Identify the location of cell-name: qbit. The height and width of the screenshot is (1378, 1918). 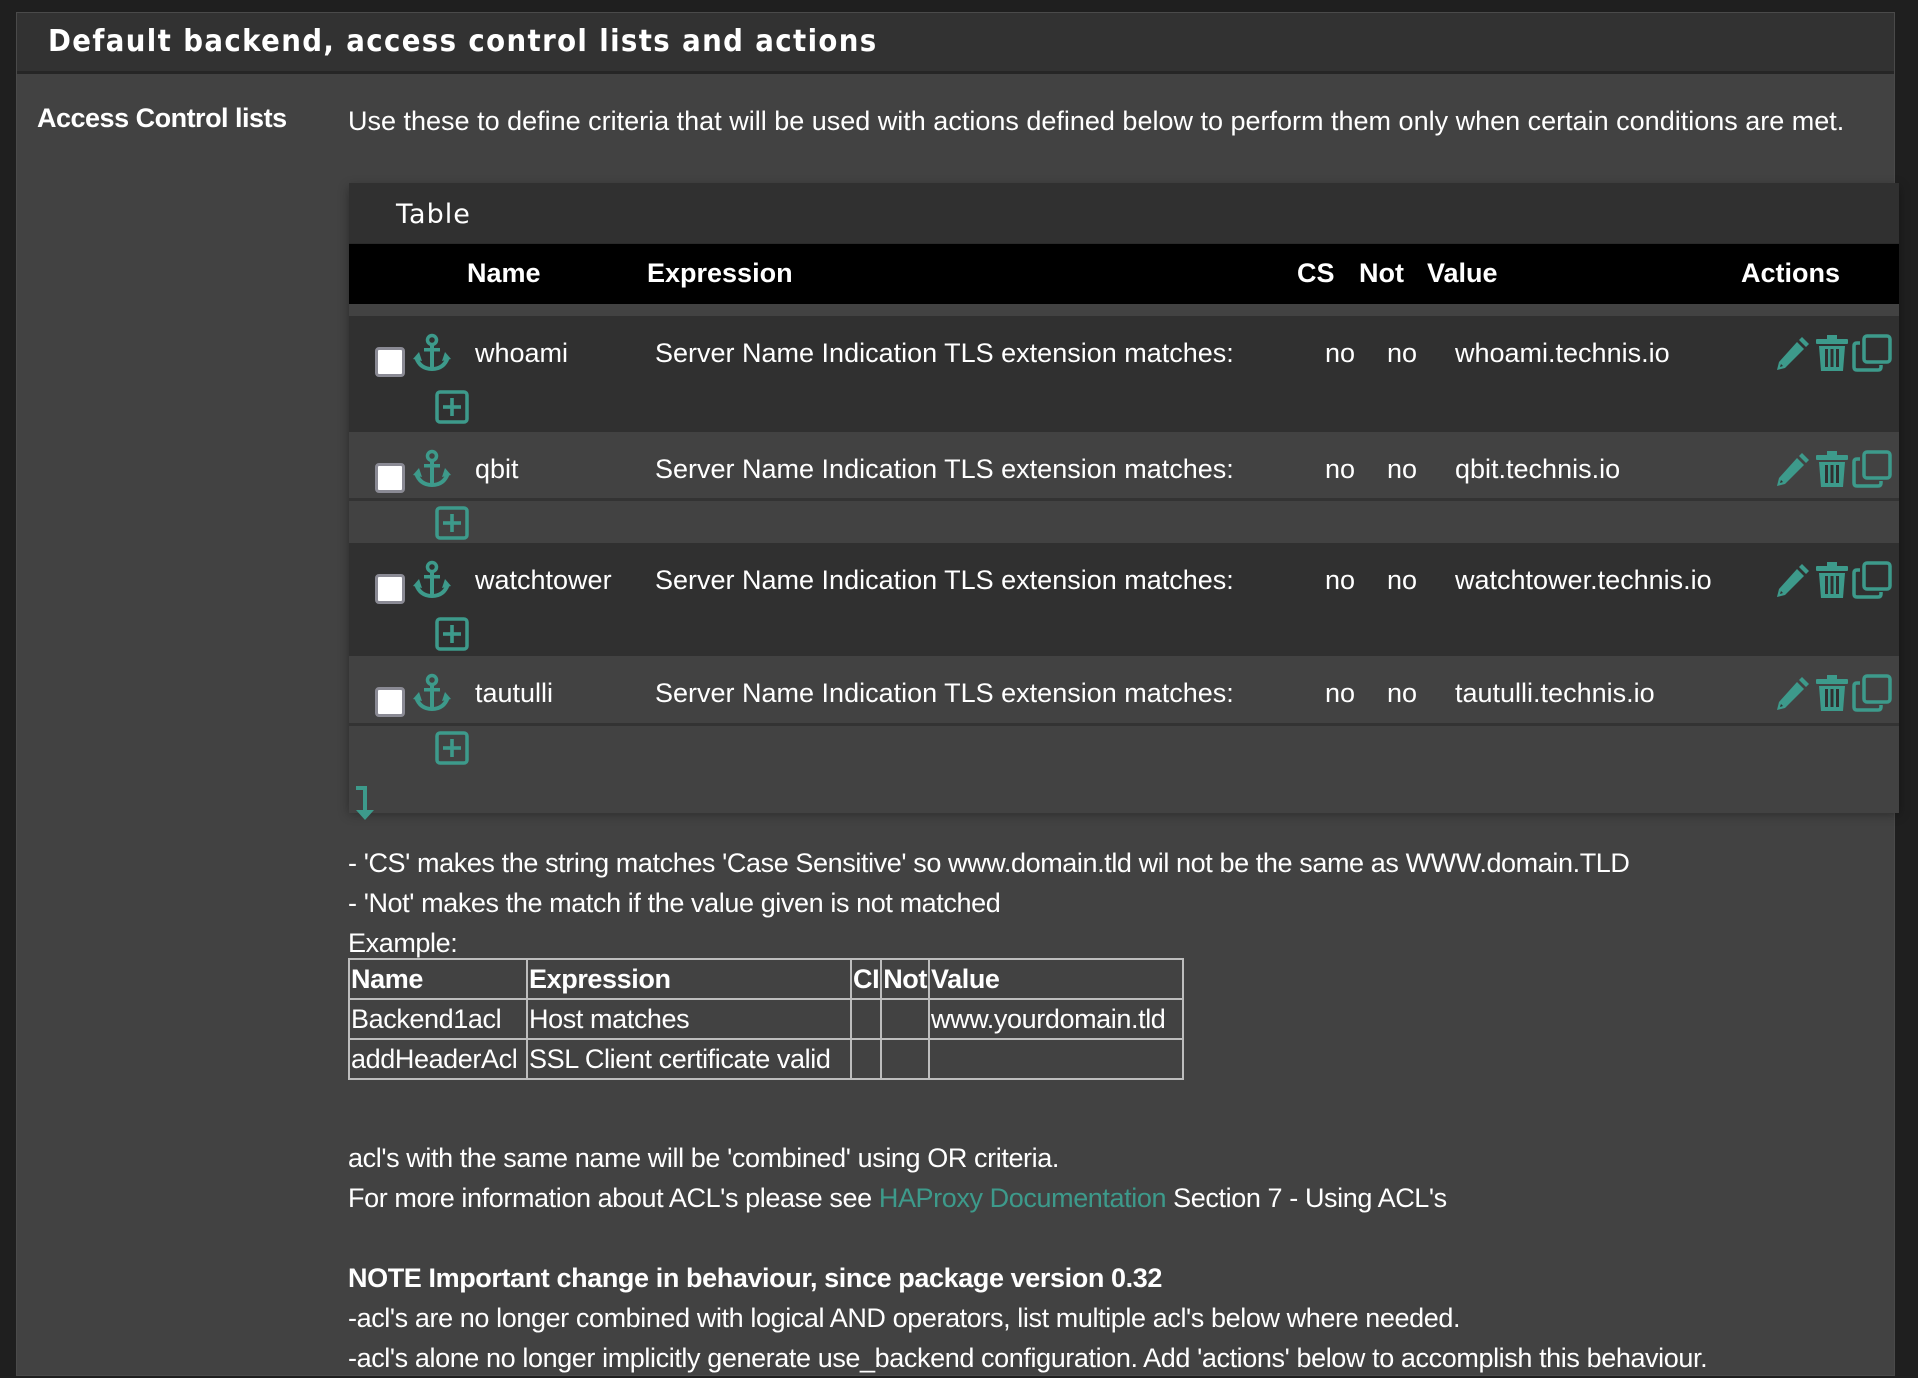
(497, 469).